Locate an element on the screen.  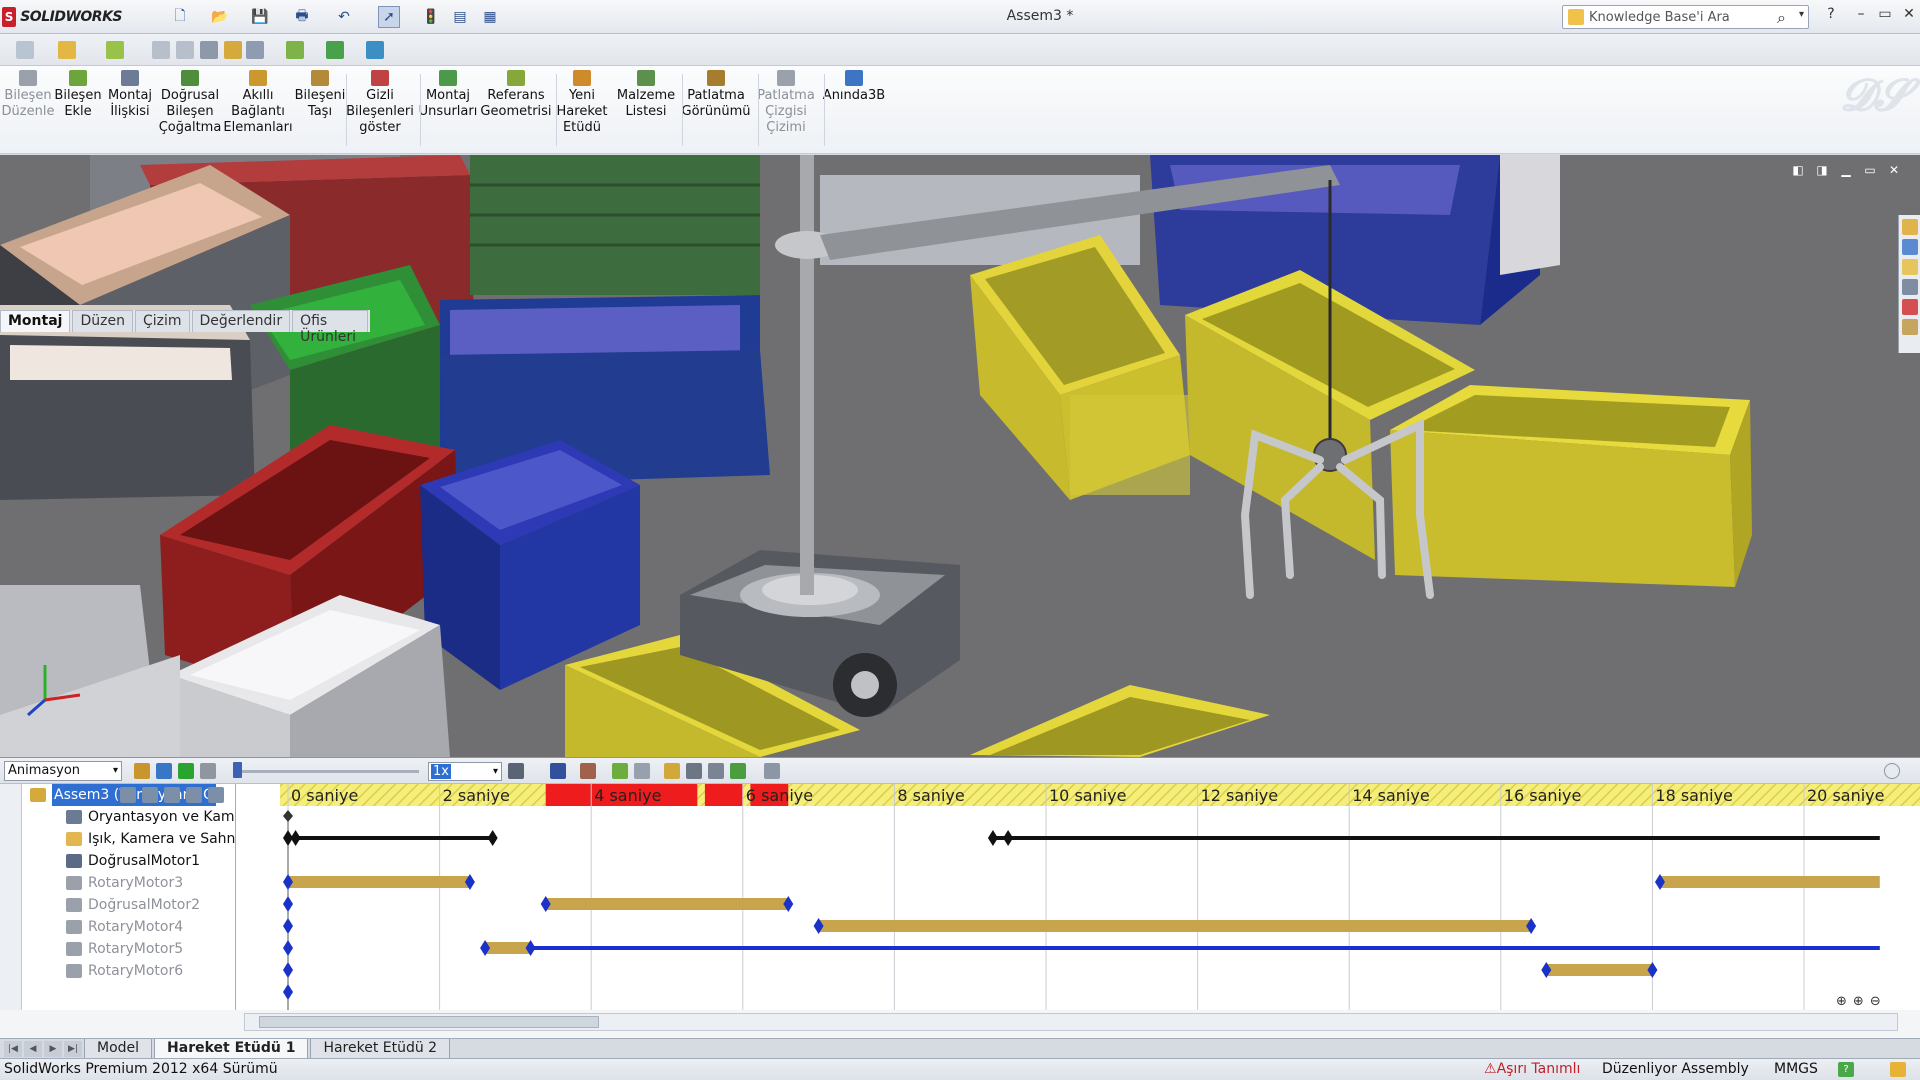
autokey-icon is located at coordinates (620, 771).